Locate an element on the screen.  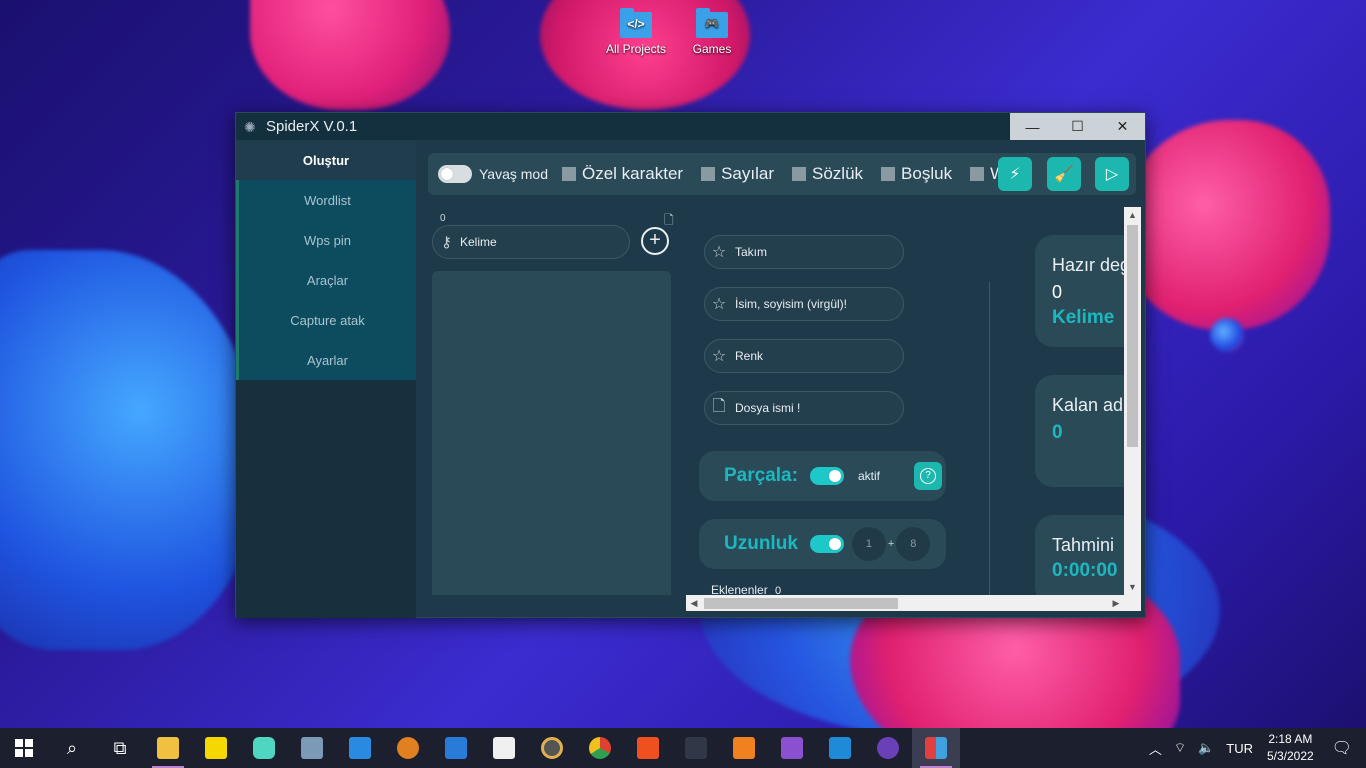
brave-icon is located at coordinates (648, 748).